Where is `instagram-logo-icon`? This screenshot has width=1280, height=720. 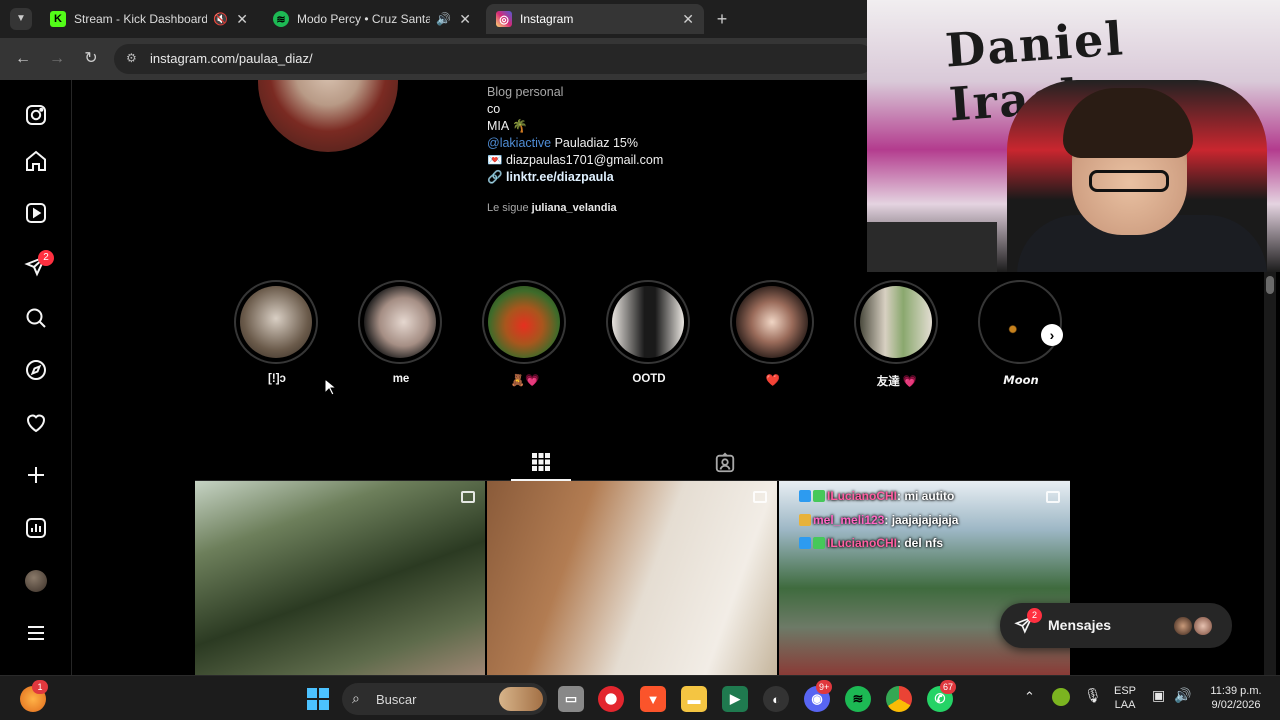 instagram-logo-icon is located at coordinates (36, 115).